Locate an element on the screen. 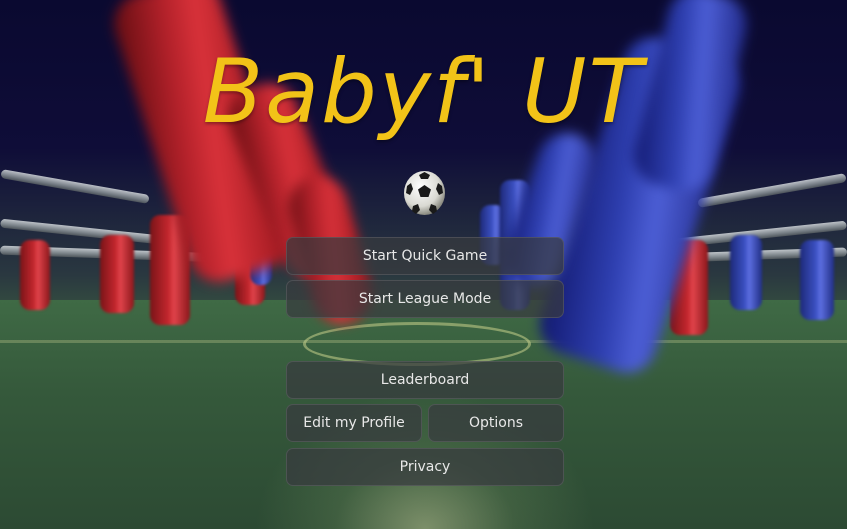 The height and width of the screenshot is (529, 847). table-center-circle is located at coordinates (417, 344).